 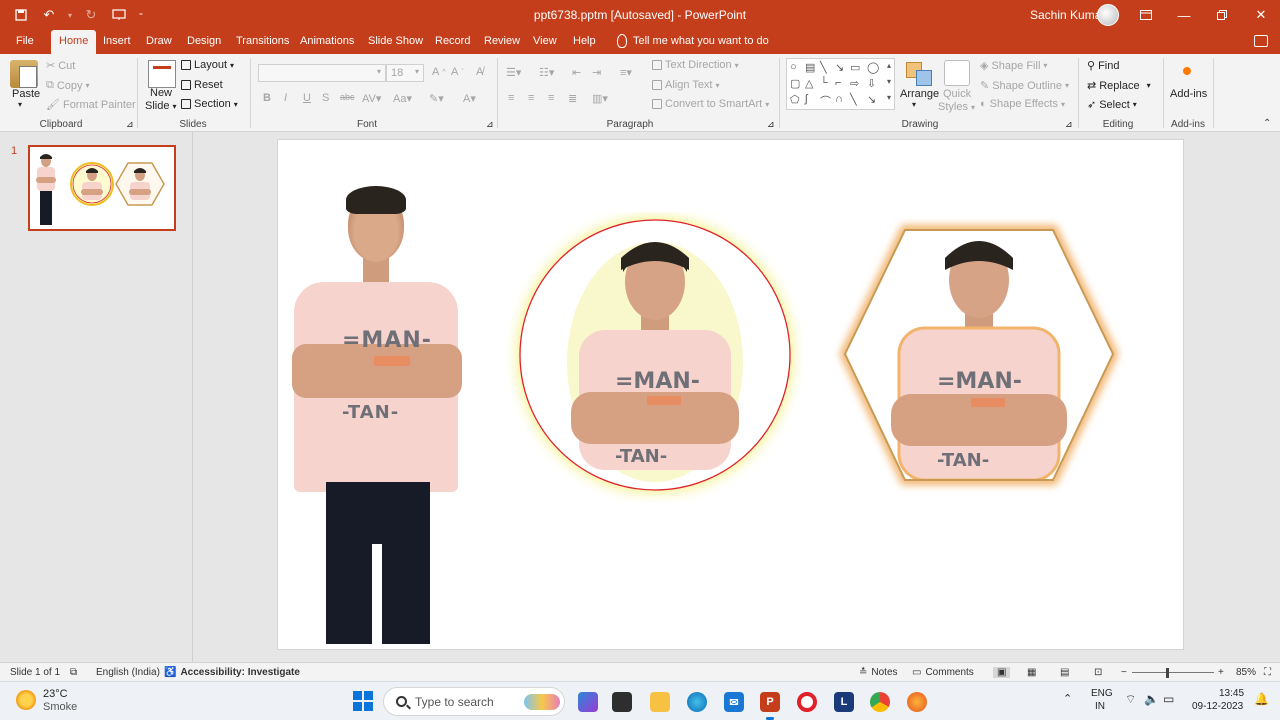 I want to click on tell-me-box: Tell me what you want to do, so click(x=693, y=41).